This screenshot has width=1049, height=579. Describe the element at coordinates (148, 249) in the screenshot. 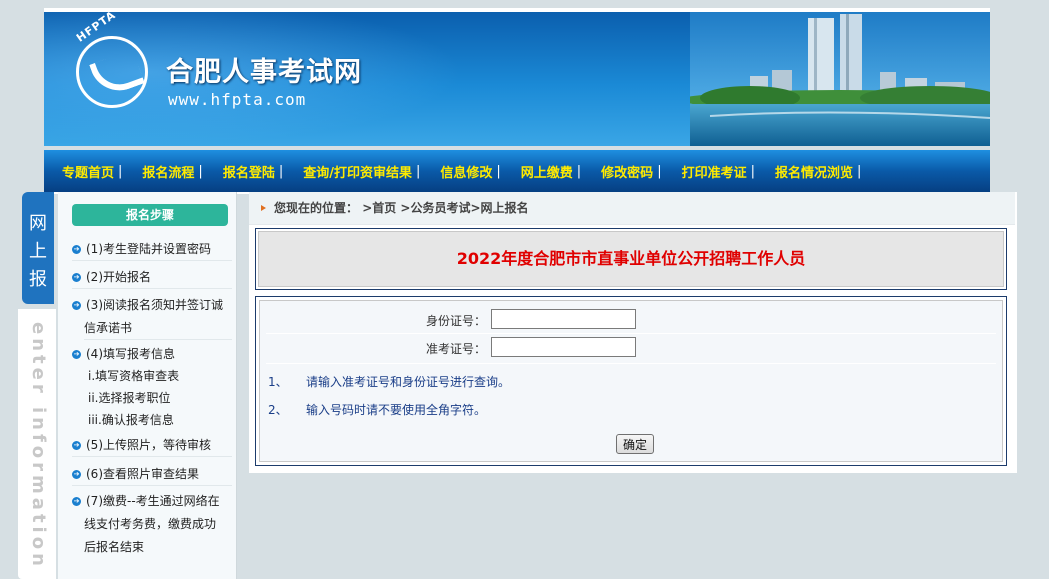

I see `step-label: (1)考生登陆并设置密码` at that location.